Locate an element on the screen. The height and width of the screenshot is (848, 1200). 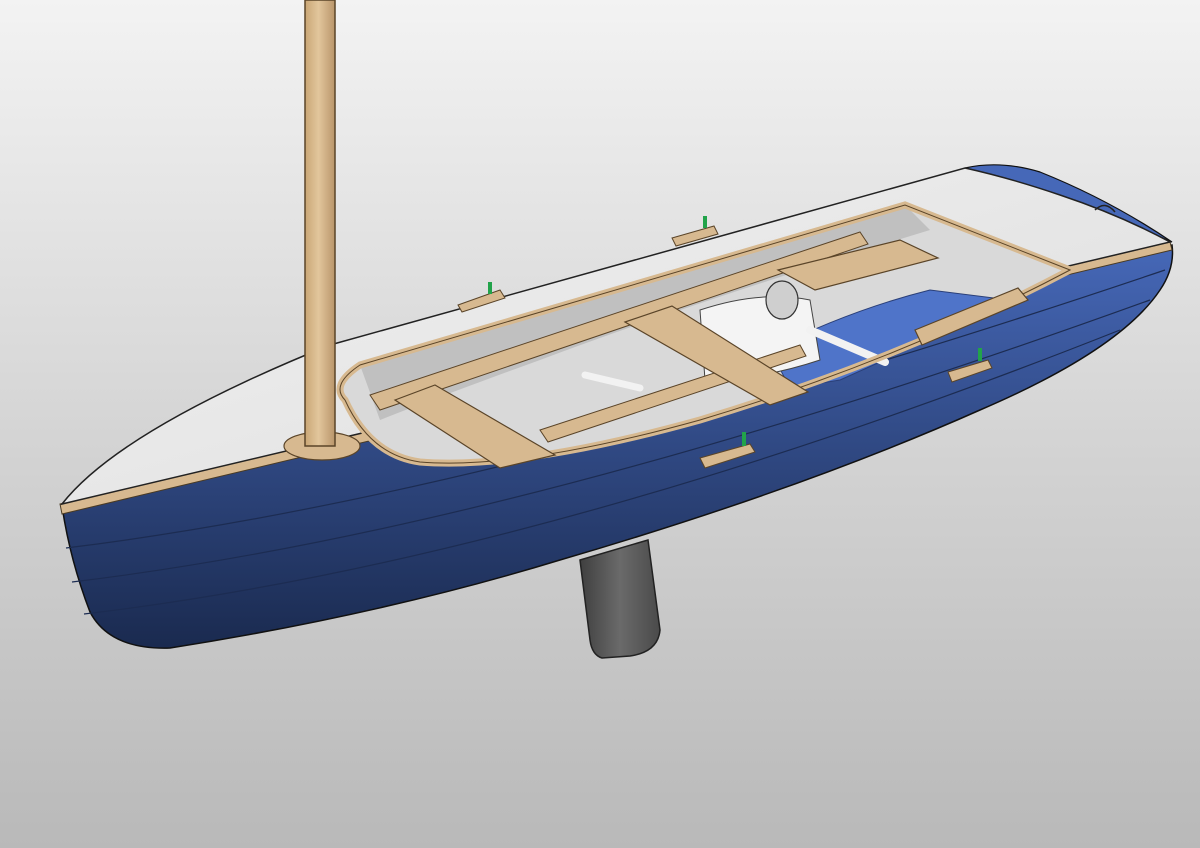
inspection-port is located at coordinates (782, 300).